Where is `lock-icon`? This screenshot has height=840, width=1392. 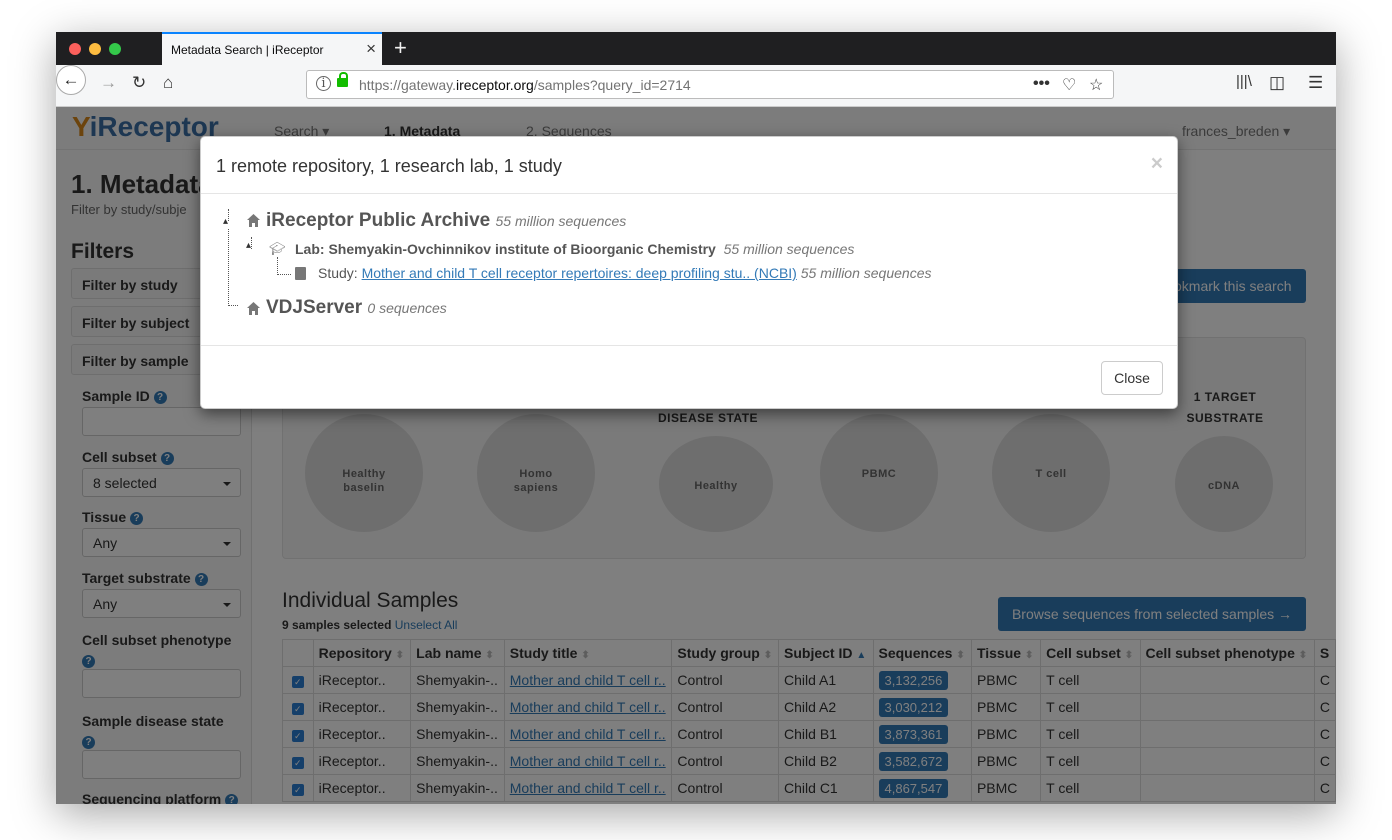 lock-icon is located at coordinates (342, 79).